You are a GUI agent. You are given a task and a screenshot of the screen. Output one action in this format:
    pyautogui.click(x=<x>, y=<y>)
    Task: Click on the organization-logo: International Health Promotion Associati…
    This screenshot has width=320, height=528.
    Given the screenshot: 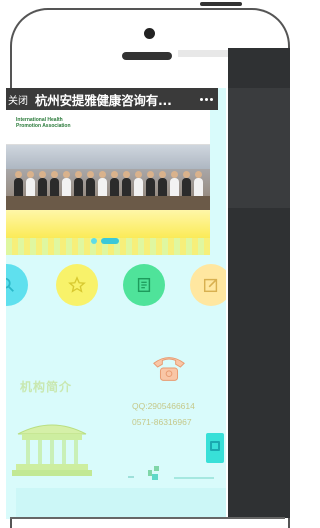 What is the action you would take?
    pyautogui.click(x=43, y=123)
    